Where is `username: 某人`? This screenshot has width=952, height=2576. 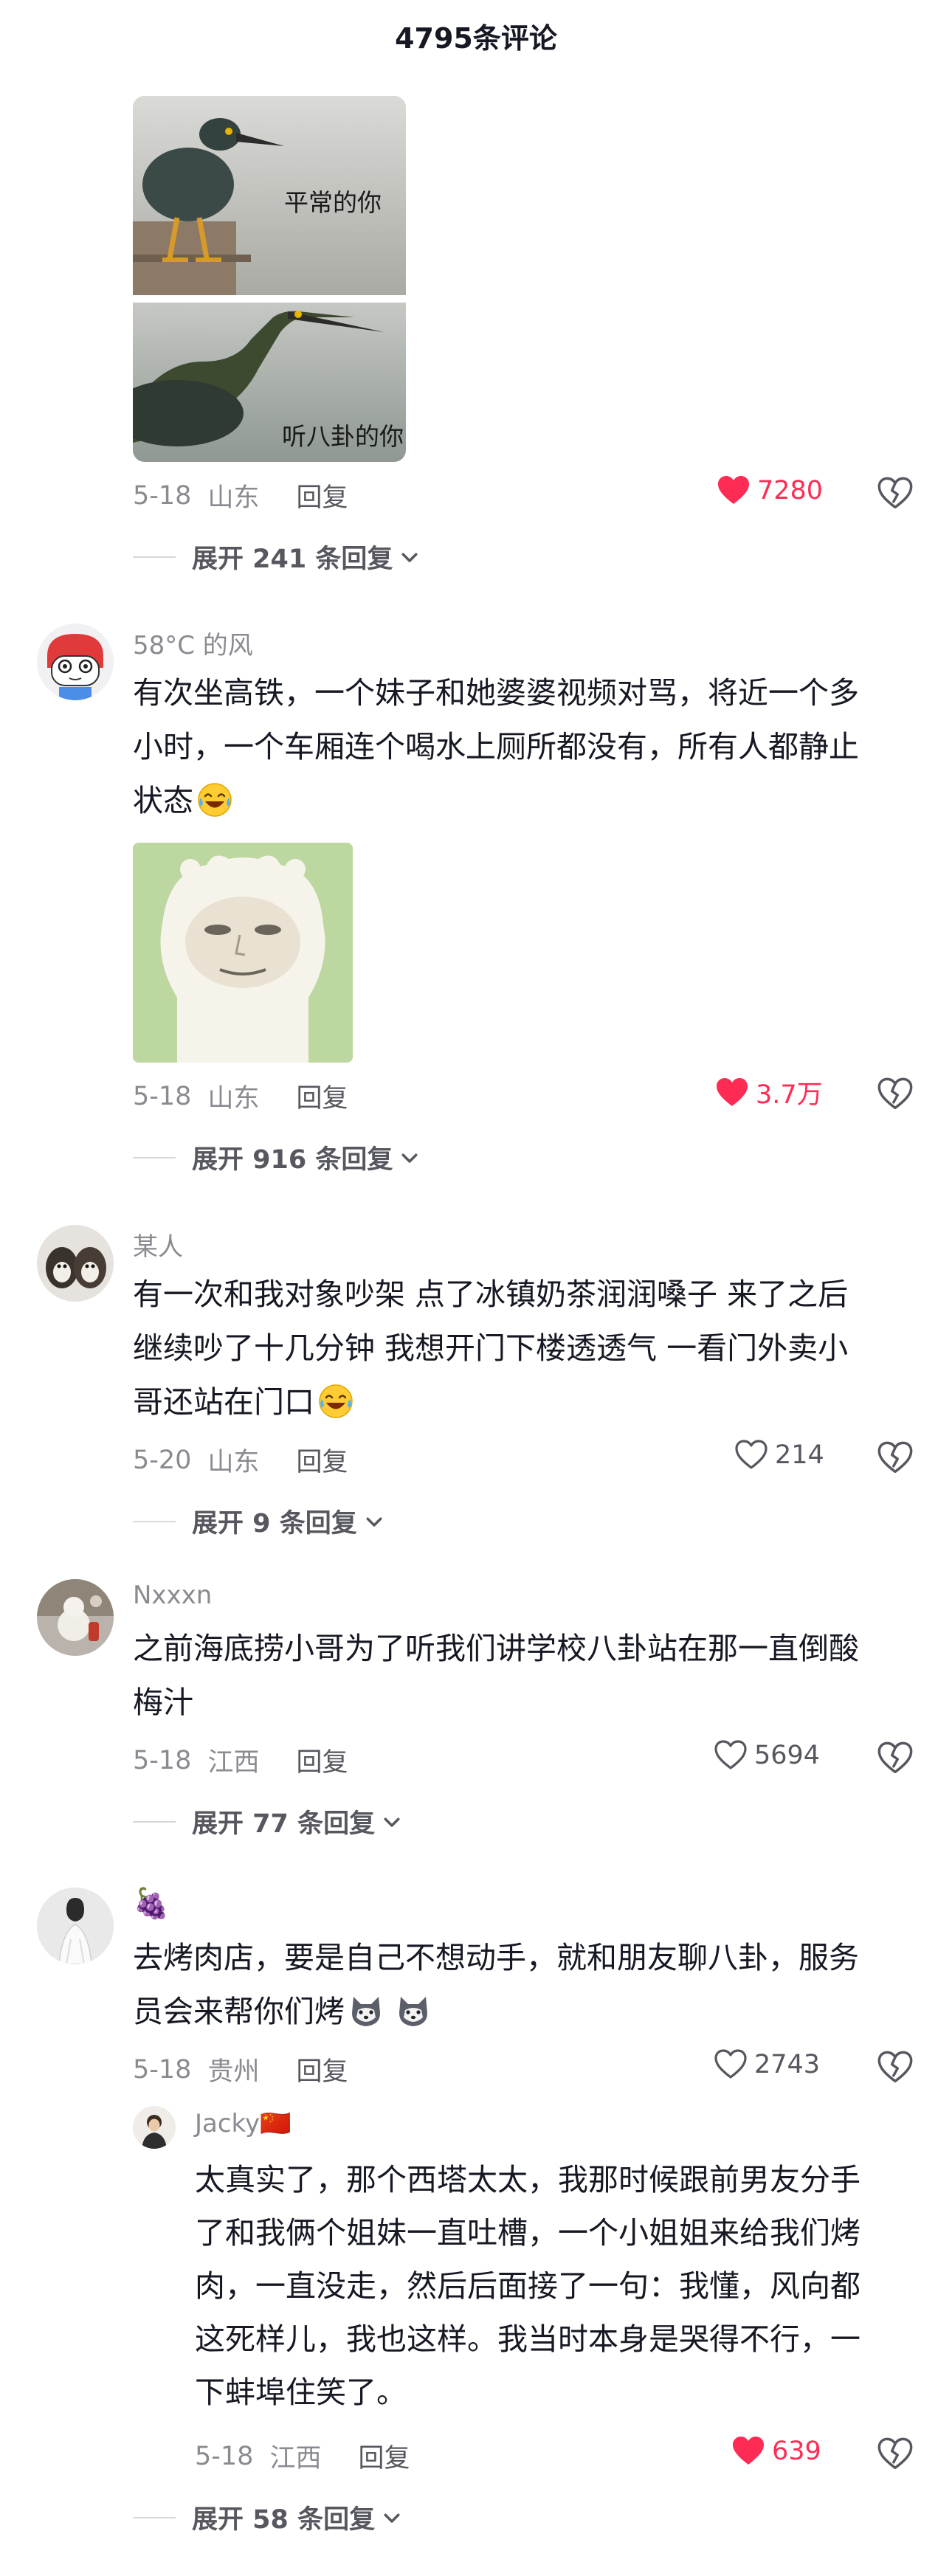 username: 某人 is located at coordinates (158, 1244).